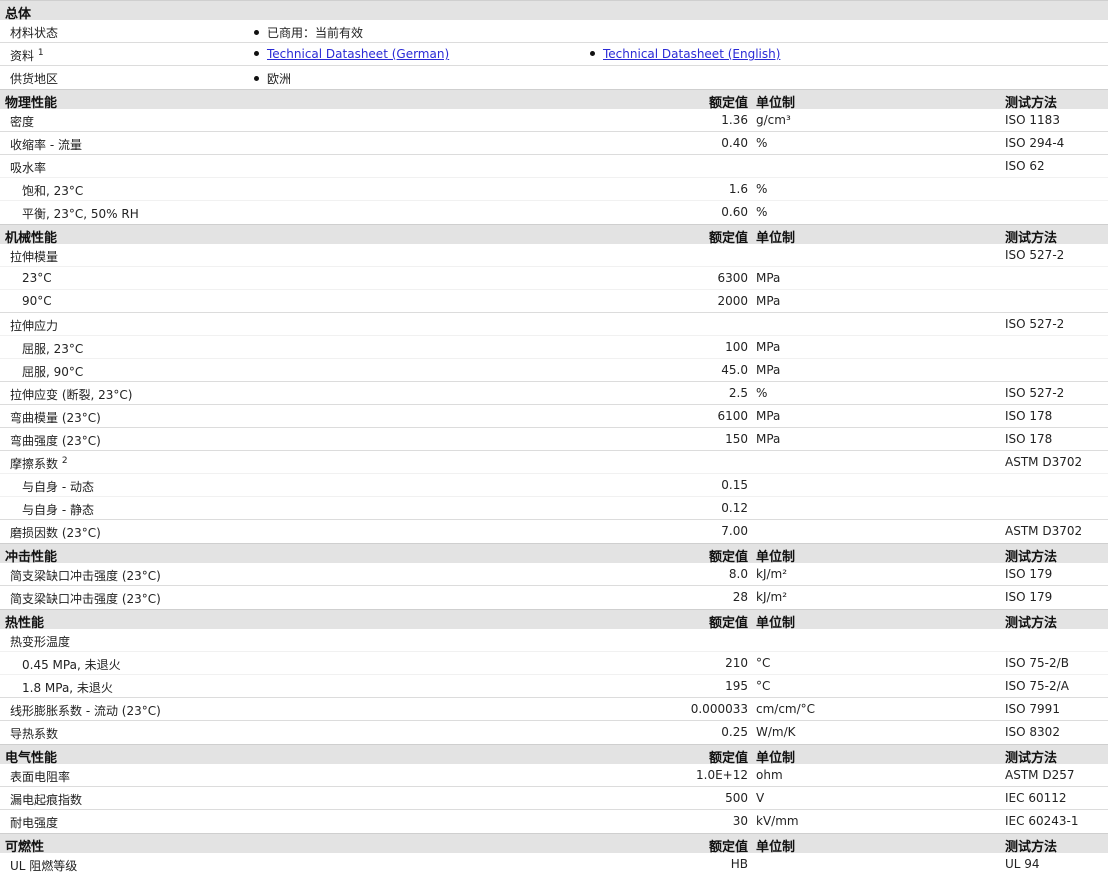 The height and width of the screenshot is (876, 1108). I want to click on property-value: 0.60, so click(734, 212).